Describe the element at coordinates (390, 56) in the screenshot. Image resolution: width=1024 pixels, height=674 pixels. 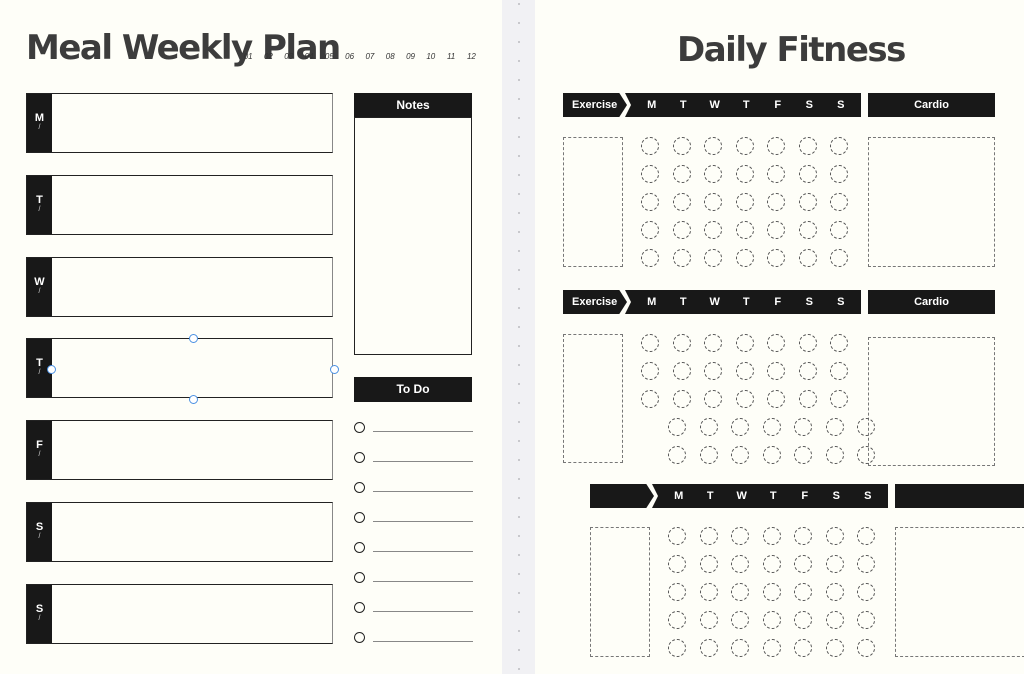
I see `month-08: 08` at that location.